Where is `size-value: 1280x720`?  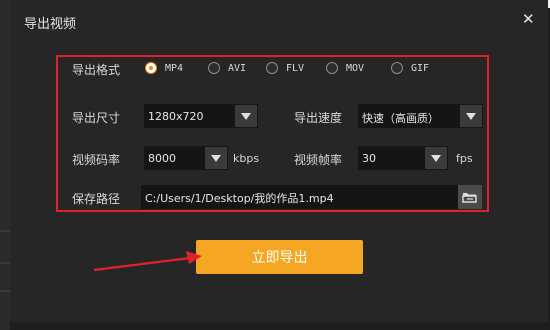 size-value: 1280x720 is located at coordinates (176, 116).